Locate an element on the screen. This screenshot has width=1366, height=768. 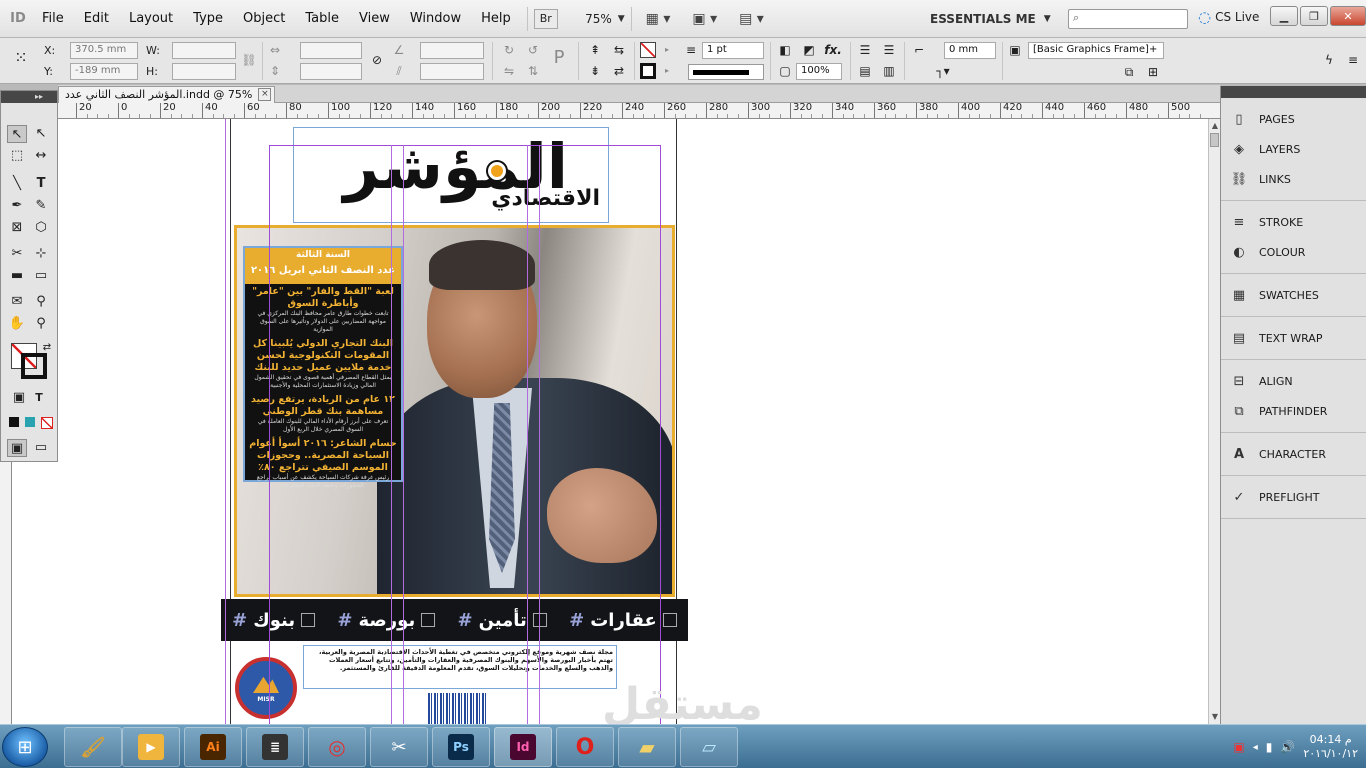
scroll-down-icon: ▼ is located at coordinates (1215, 717).